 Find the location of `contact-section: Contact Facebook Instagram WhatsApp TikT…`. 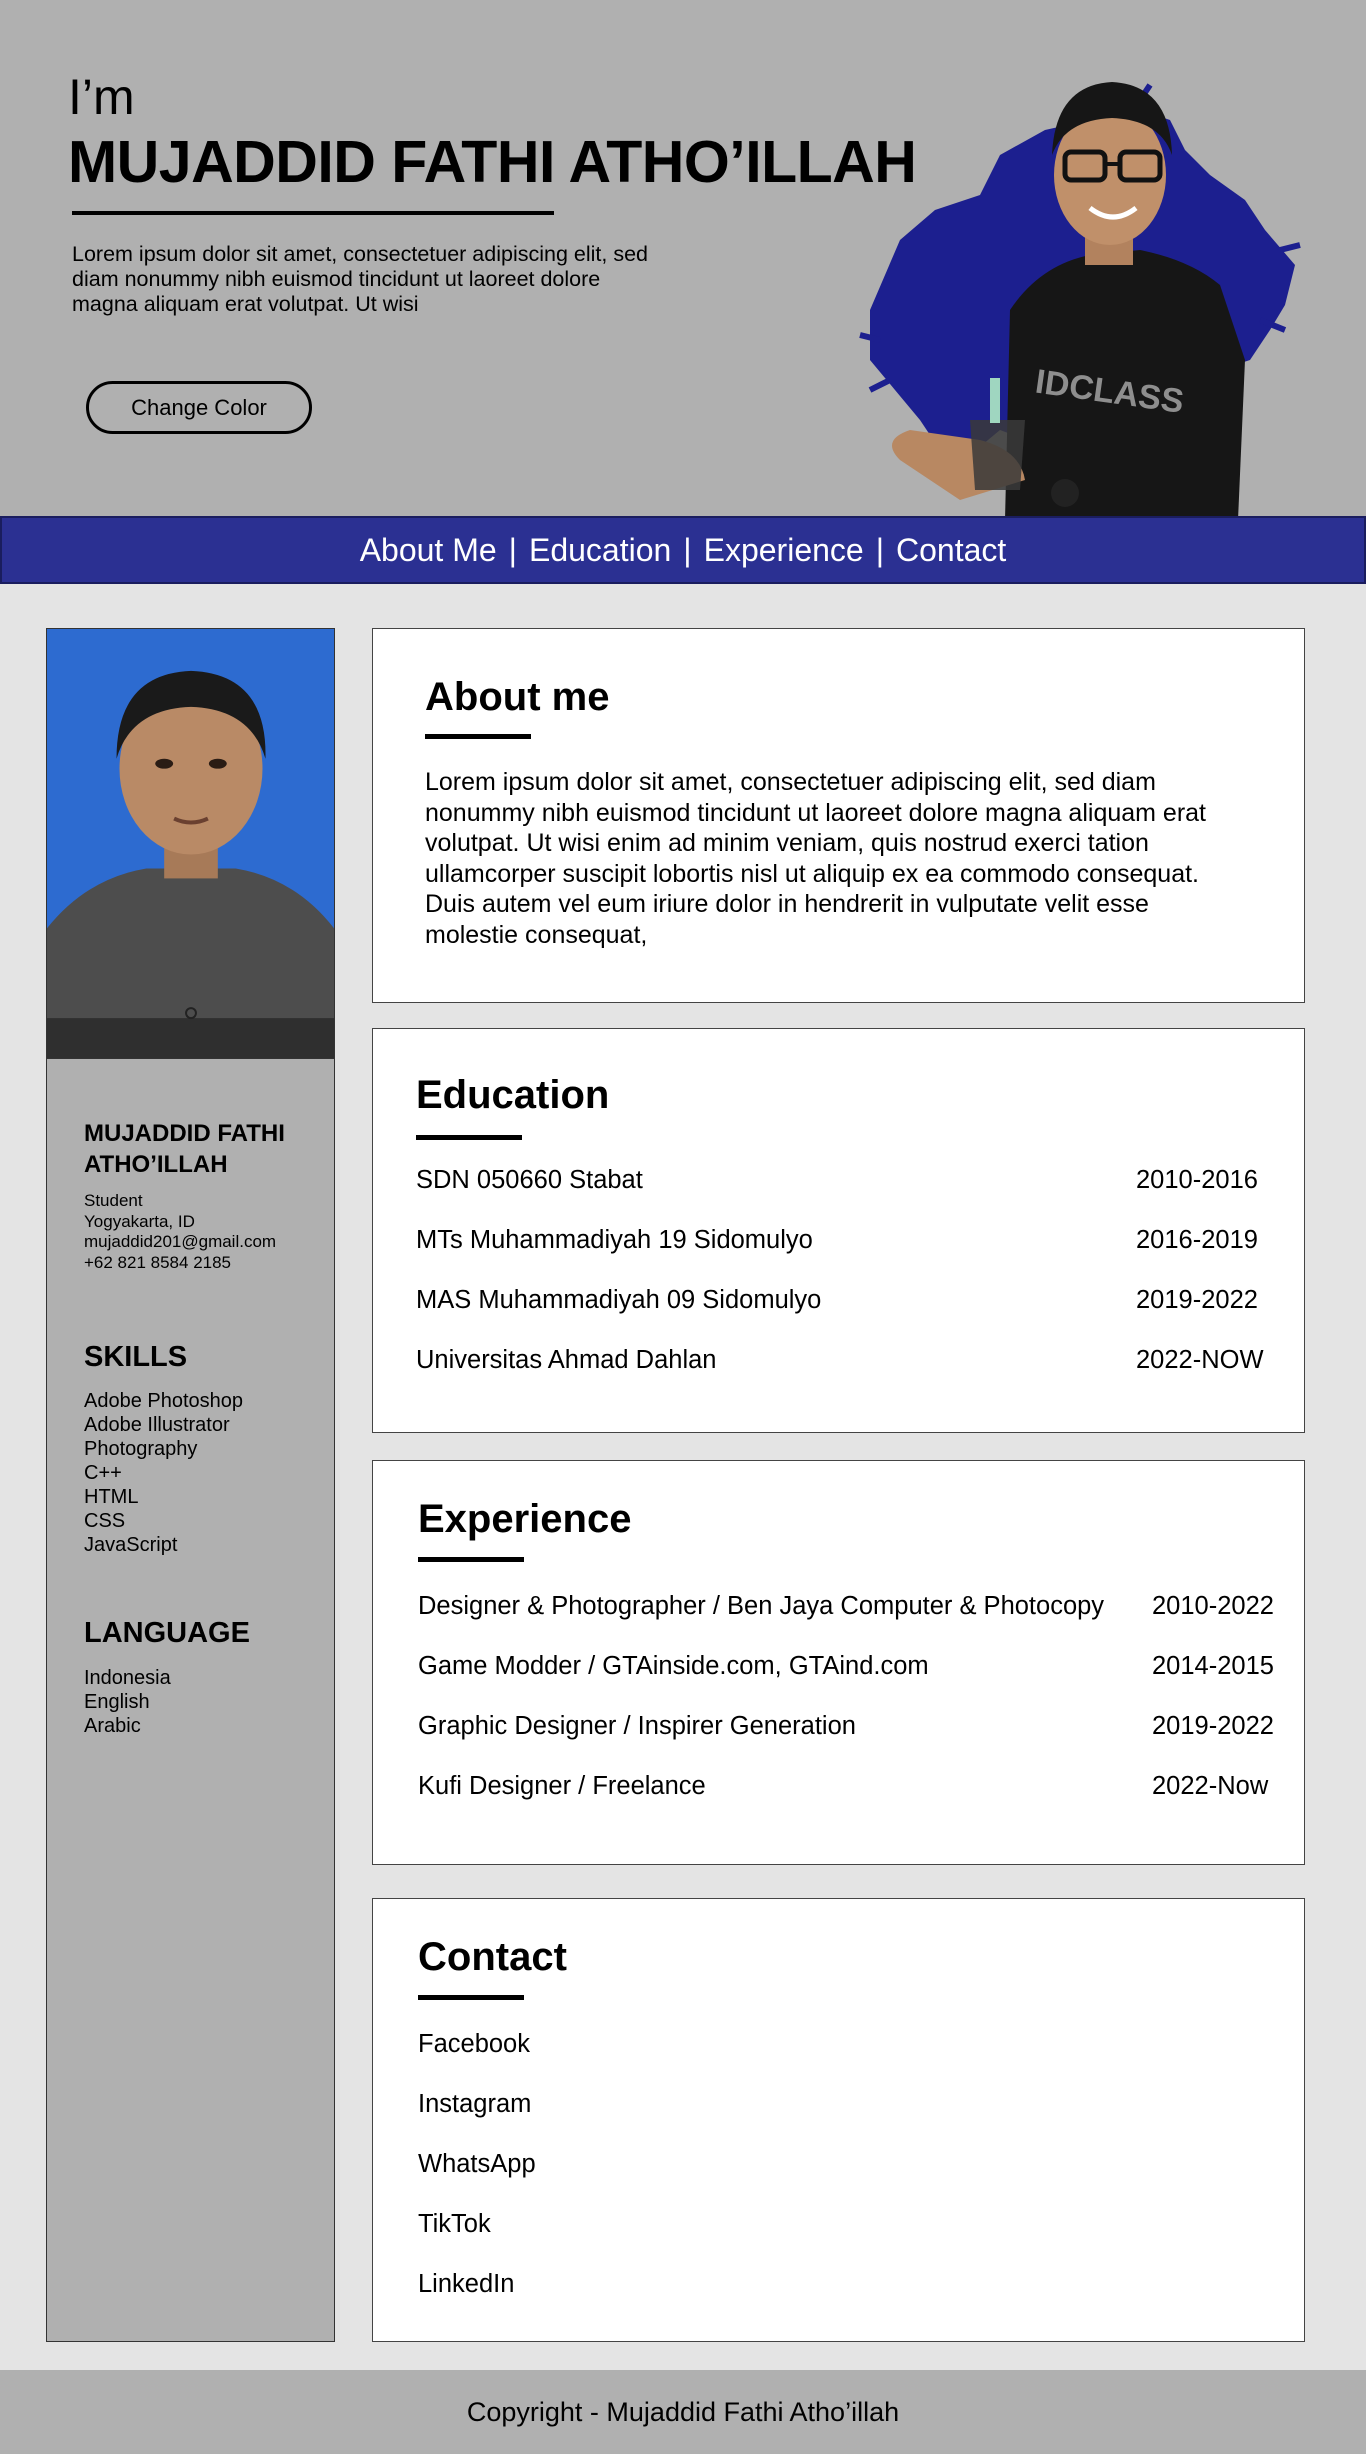

contact-section: Contact Facebook Instagram WhatsApp TikT… is located at coordinates (838, 2120).